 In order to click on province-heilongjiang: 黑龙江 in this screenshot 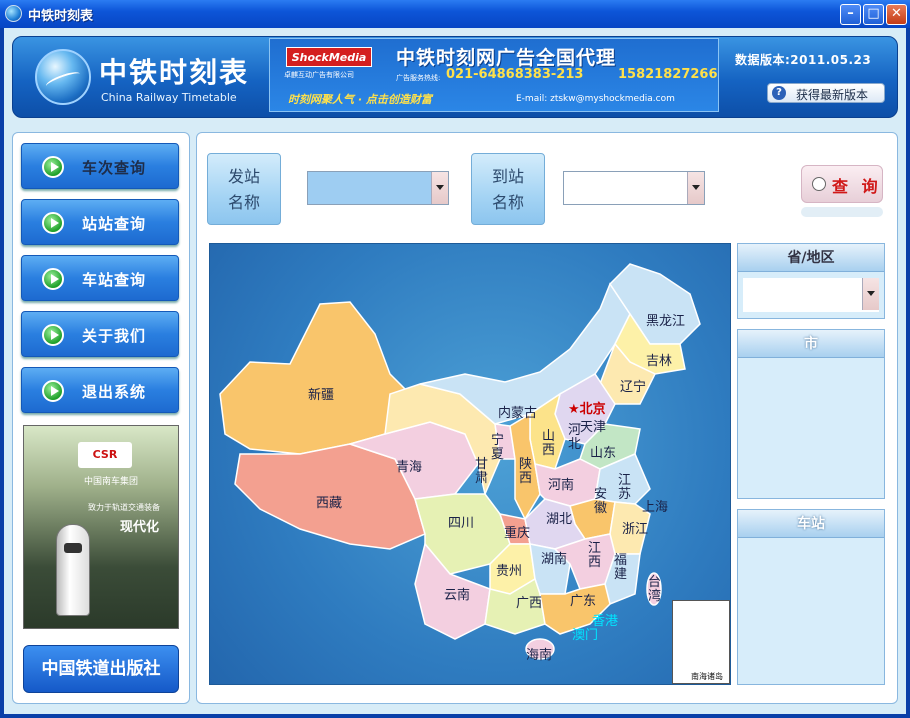, I will do `click(665, 319)`.